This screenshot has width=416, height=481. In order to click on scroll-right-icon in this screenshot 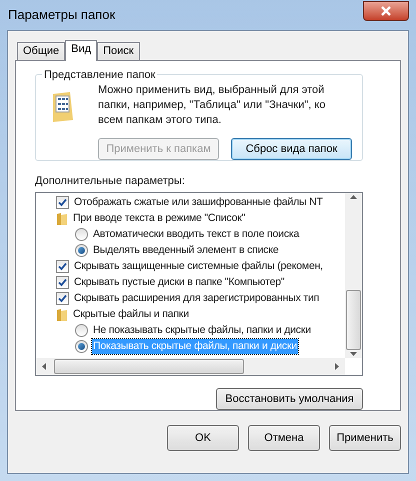, I will do `click(337, 366)`.